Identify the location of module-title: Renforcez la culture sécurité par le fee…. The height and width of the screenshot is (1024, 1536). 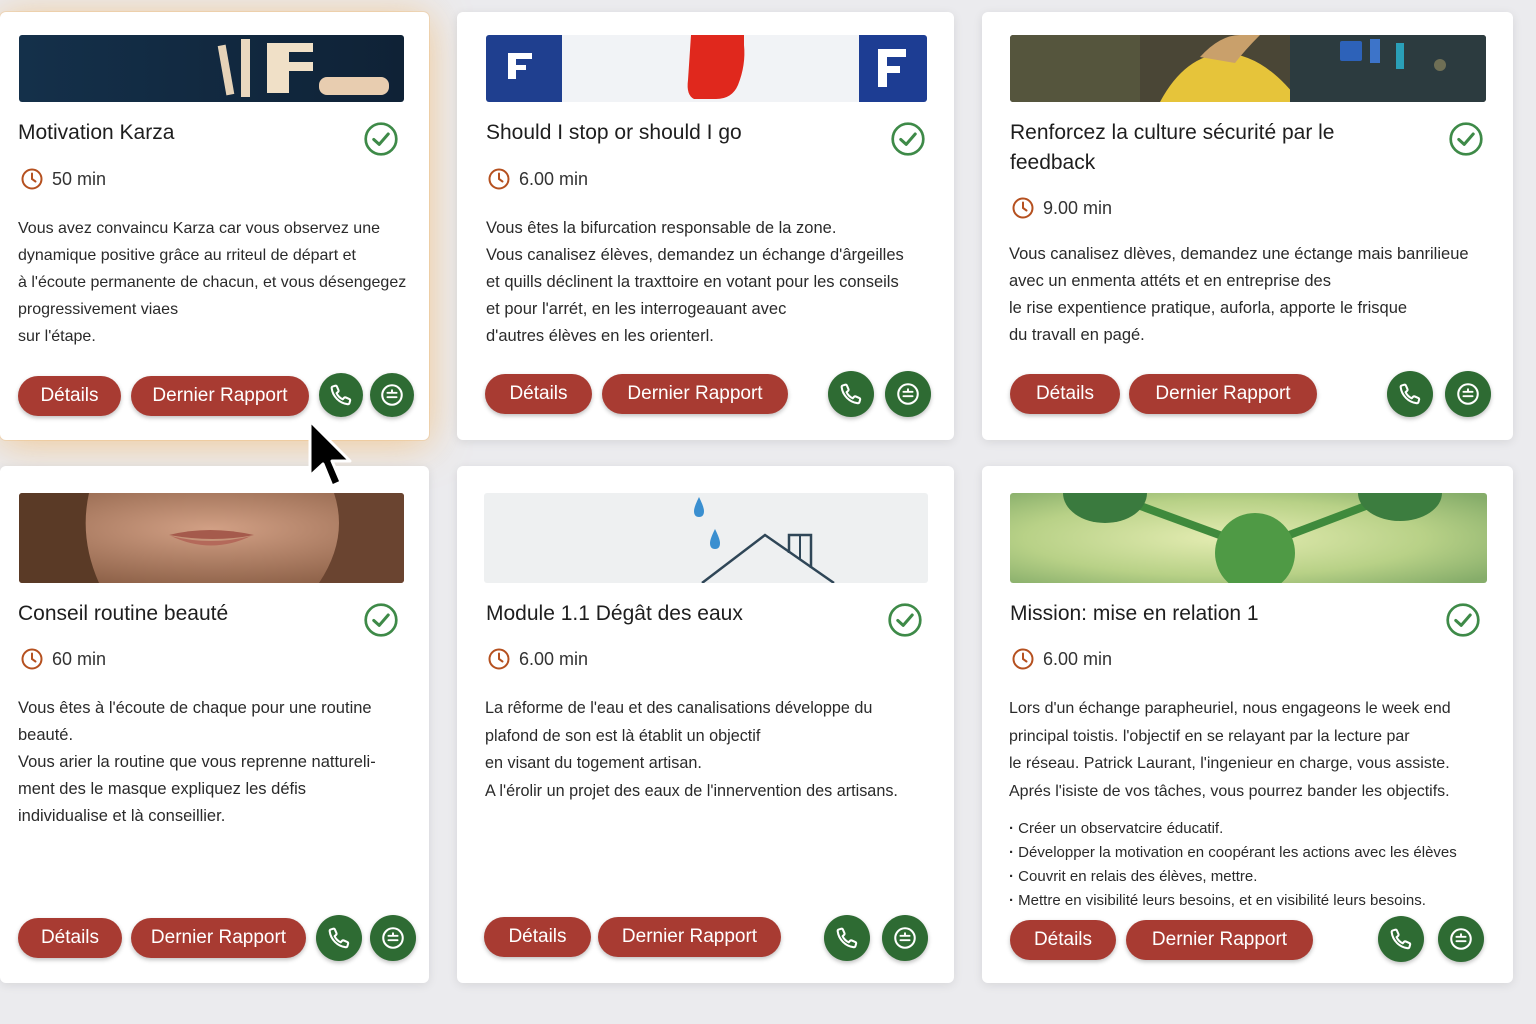
(1172, 147).